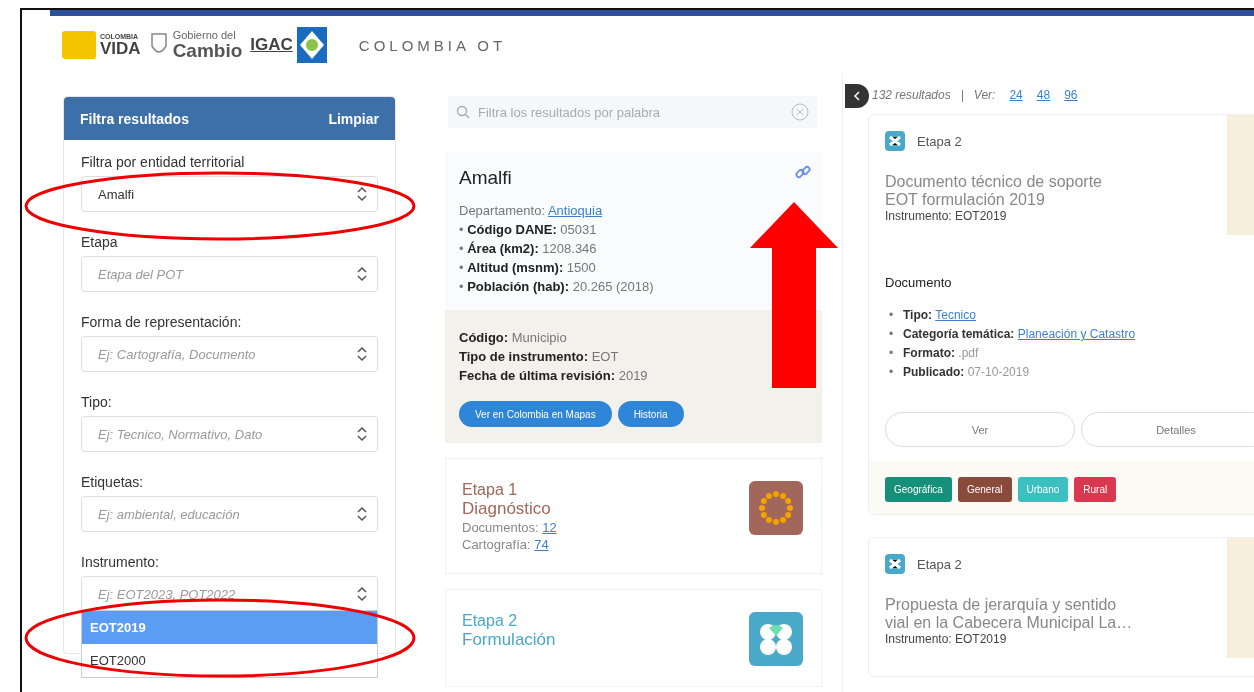 The width and height of the screenshot is (1254, 692). What do you see at coordinates (229, 434) in the screenshot?
I see `select-field: Ej: Tecnico, Normativo, Dato` at bounding box center [229, 434].